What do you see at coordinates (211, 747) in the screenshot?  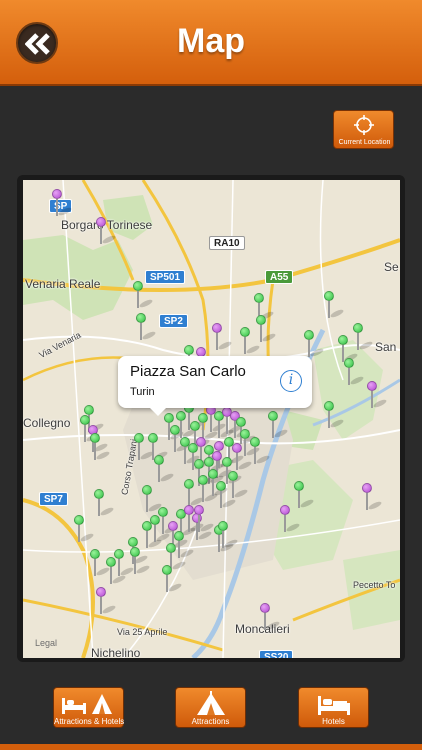 I see `bottom-accent-bar` at bounding box center [211, 747].